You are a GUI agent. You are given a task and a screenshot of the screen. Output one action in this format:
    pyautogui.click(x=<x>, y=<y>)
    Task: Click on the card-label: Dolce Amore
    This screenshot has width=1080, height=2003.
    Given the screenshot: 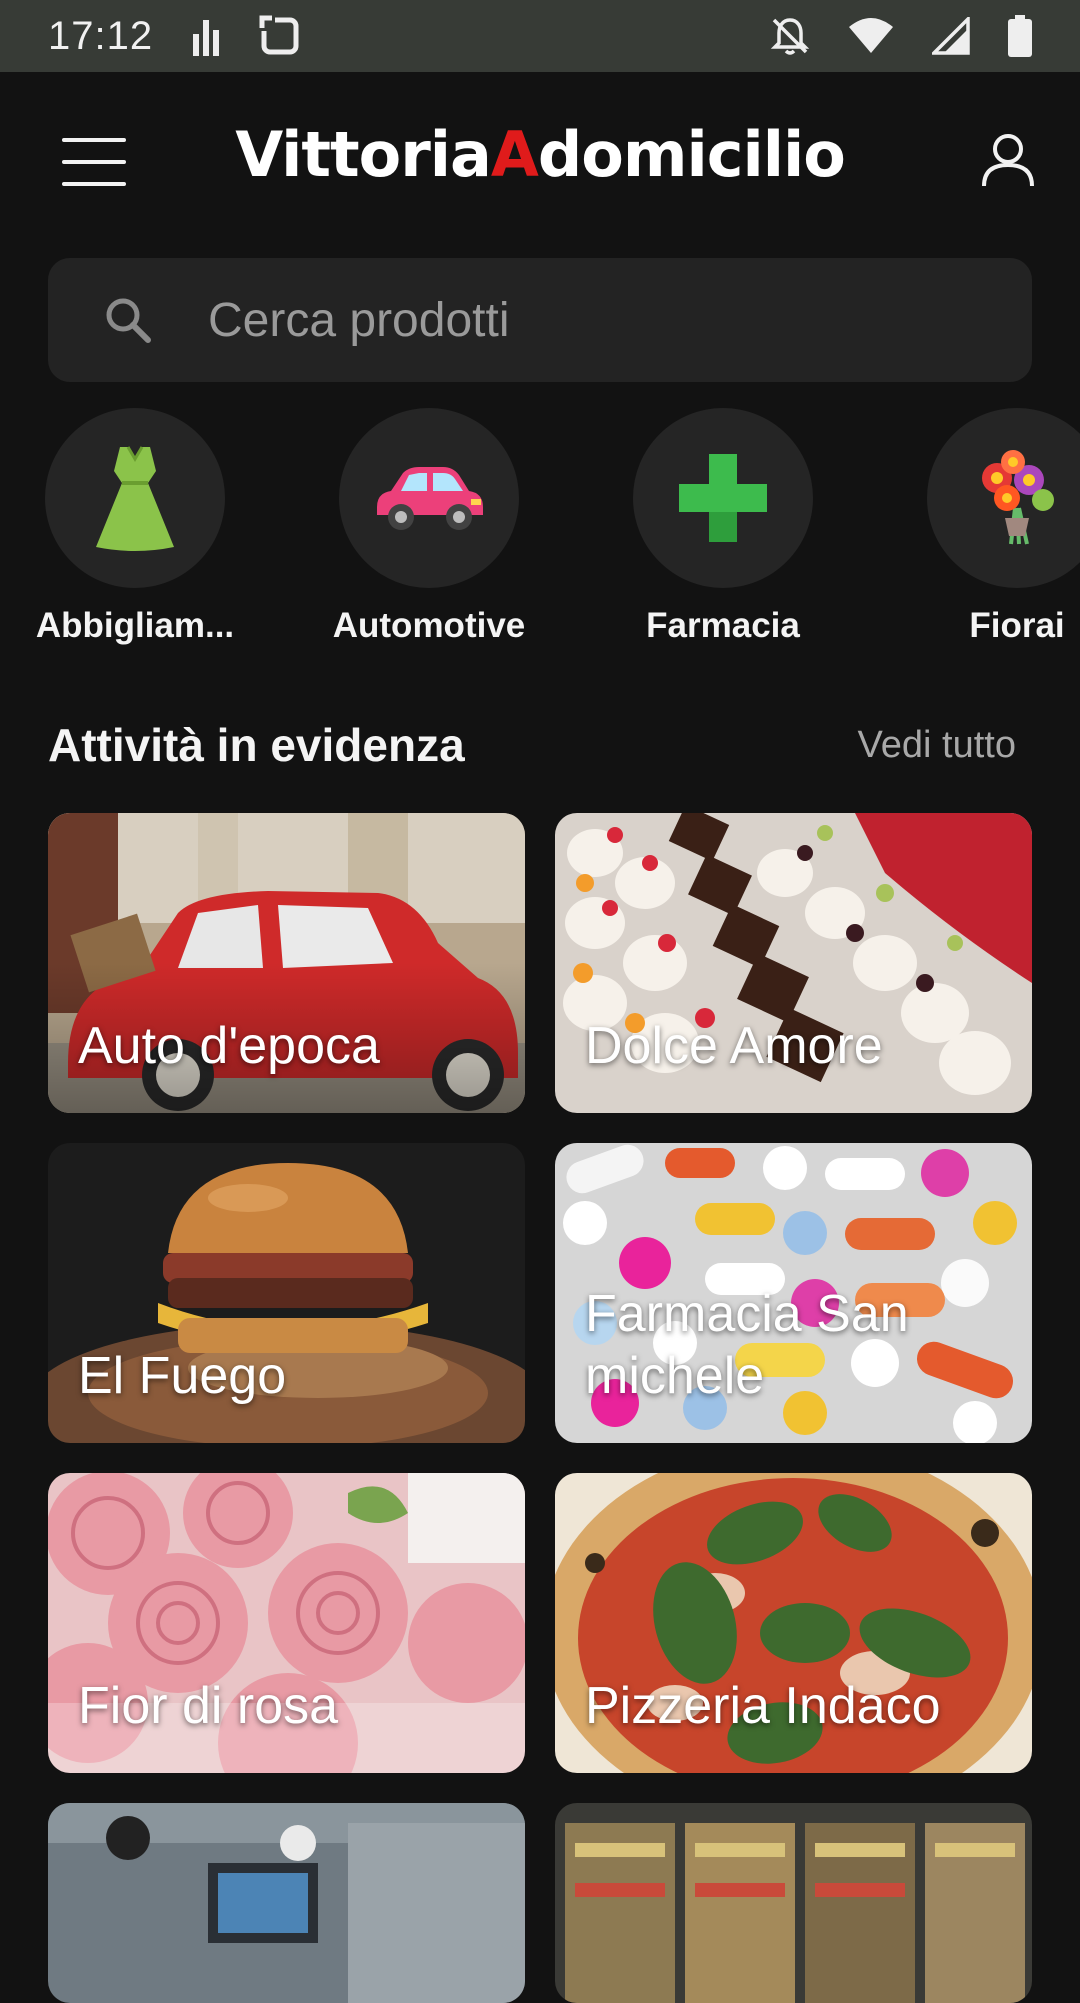 What is the action you would take?
    pyautogui.click(x=734, y=1045)
    